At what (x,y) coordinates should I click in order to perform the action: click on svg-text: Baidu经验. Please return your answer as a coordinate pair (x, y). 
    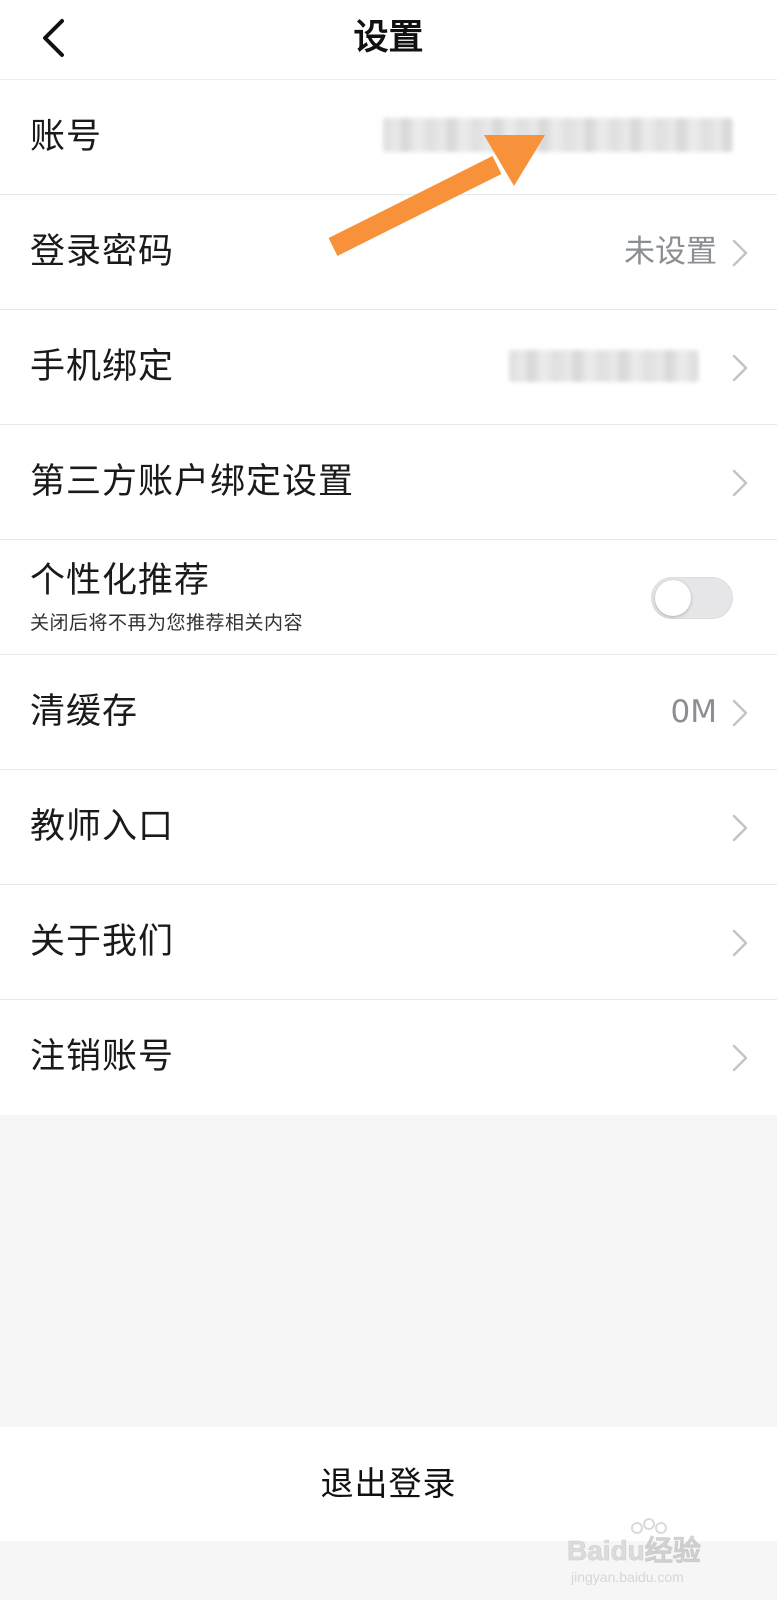
    Looking at the image, I should click on (634, 1550).